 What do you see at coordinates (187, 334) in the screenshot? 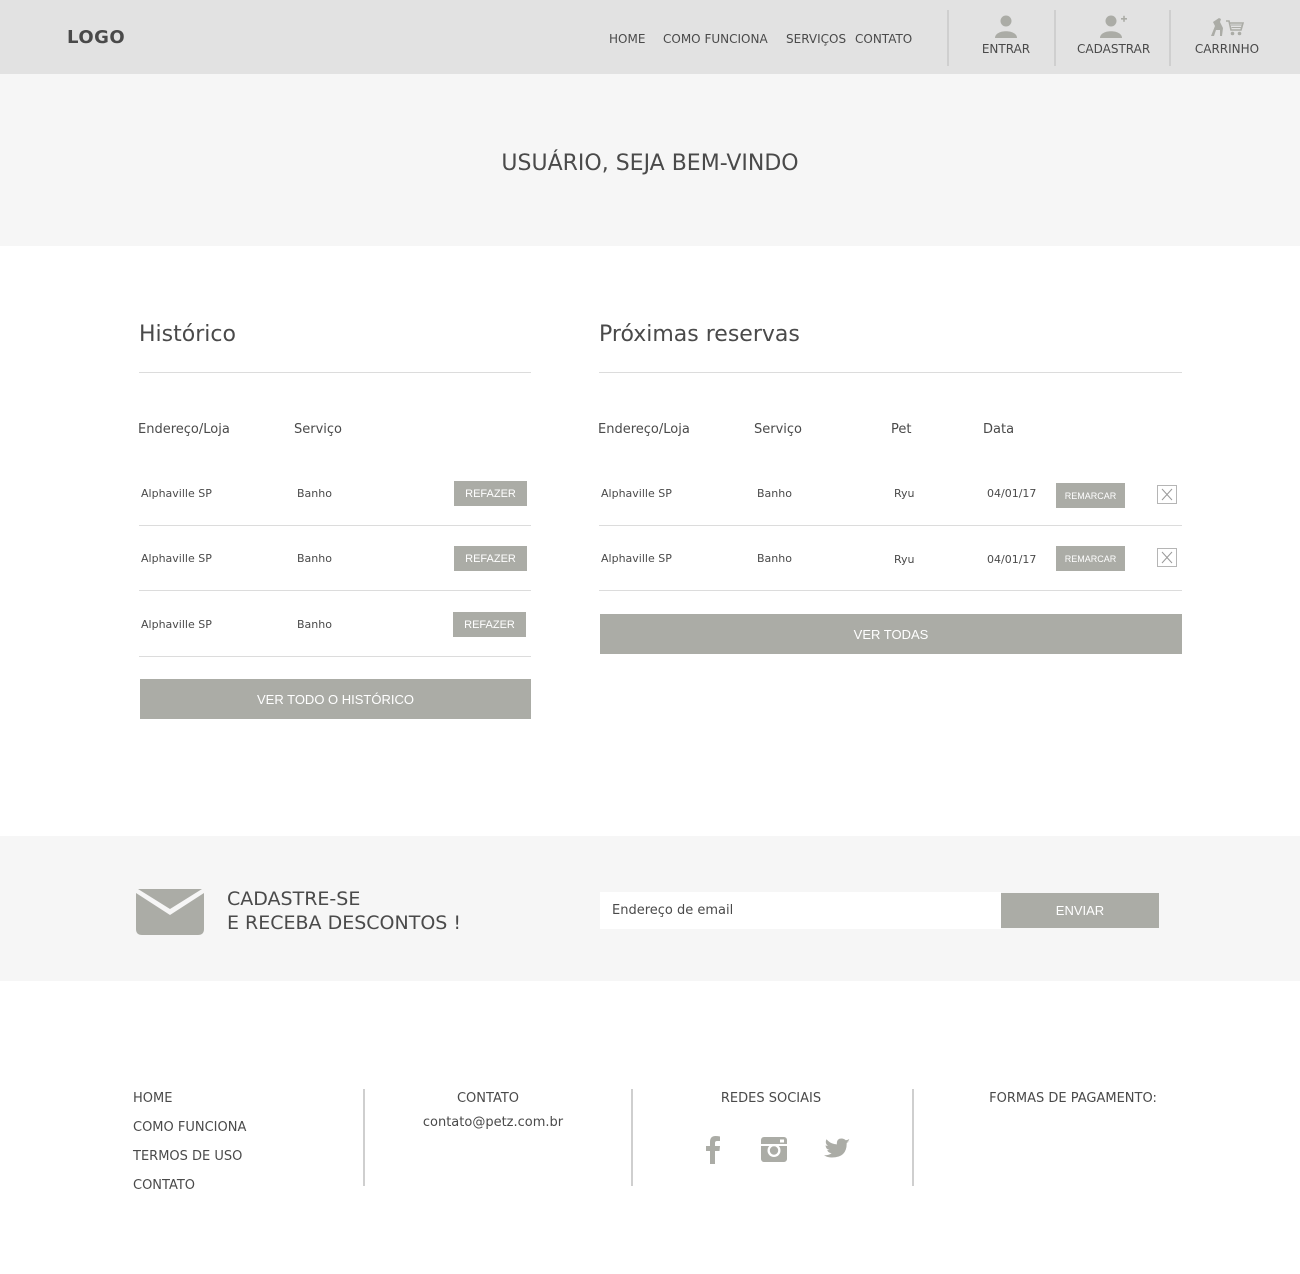
I see `history-title: Histórico` at bounding box center [187, 334].